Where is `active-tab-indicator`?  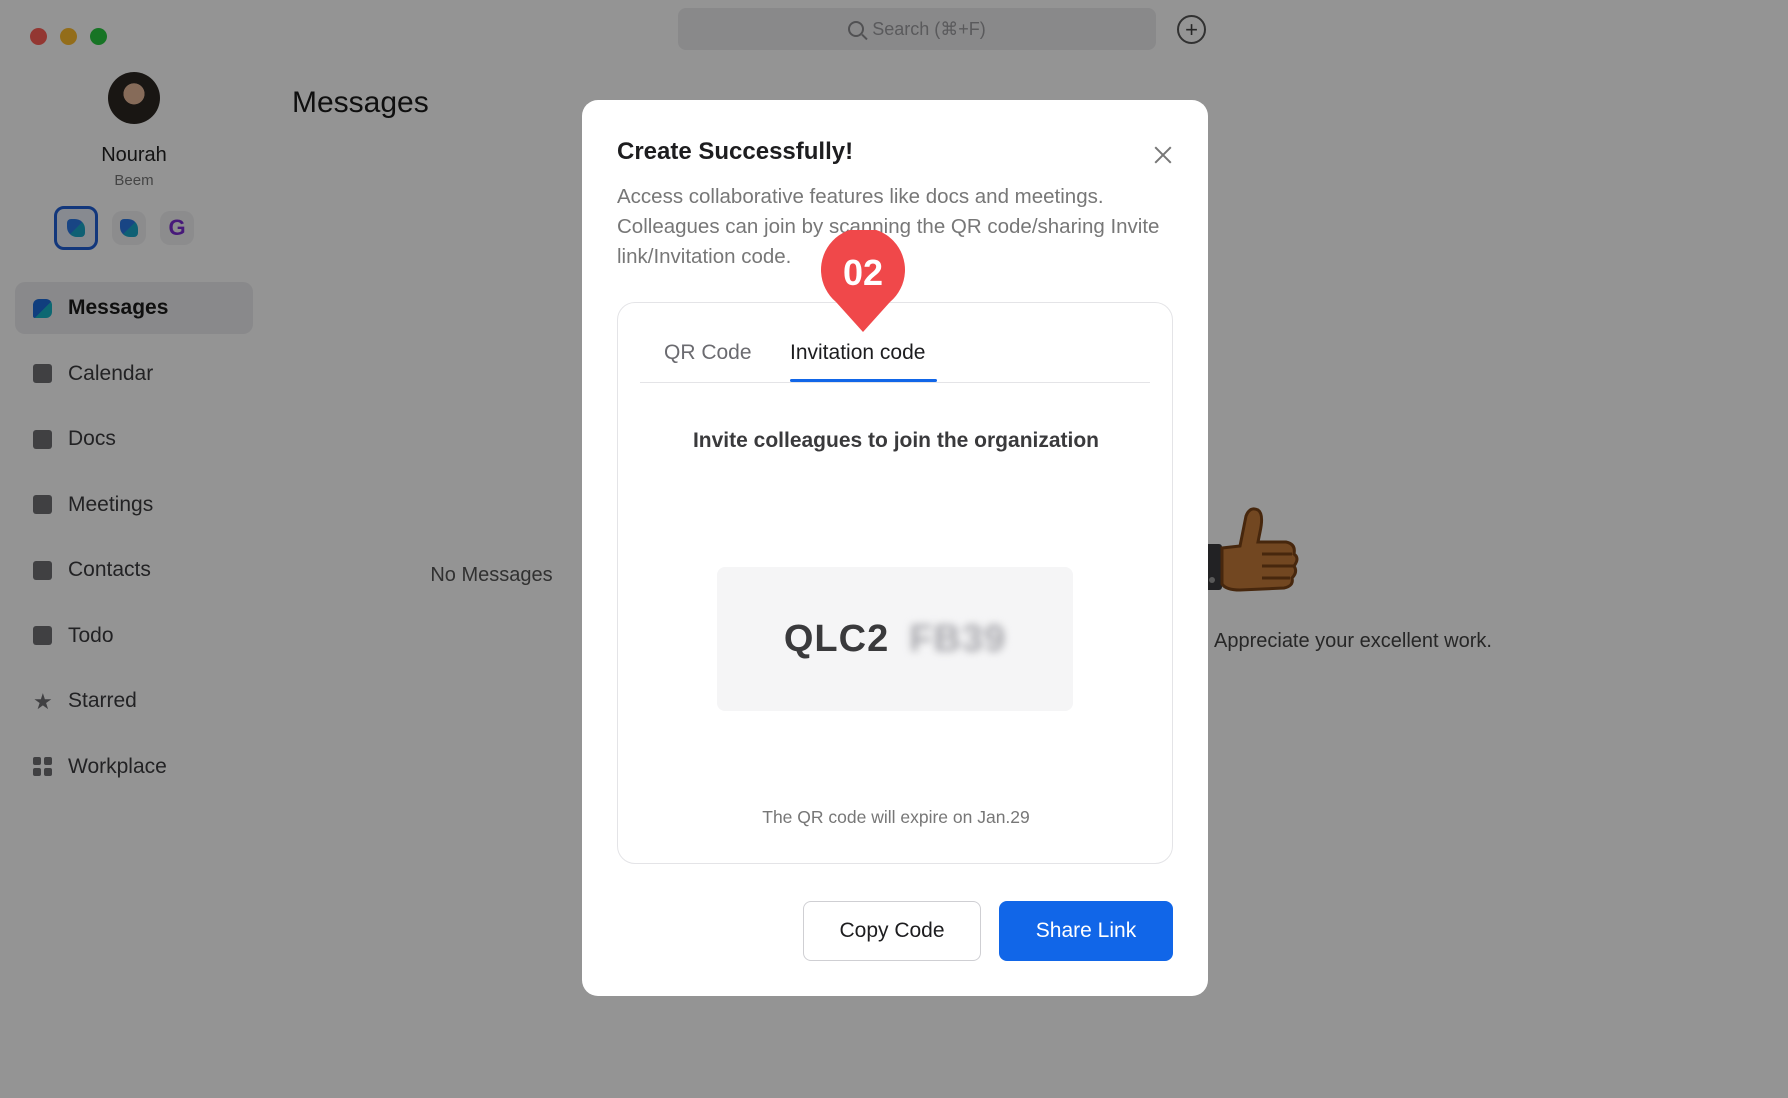
active-tab-indicator is located at coordinates (863, 380).